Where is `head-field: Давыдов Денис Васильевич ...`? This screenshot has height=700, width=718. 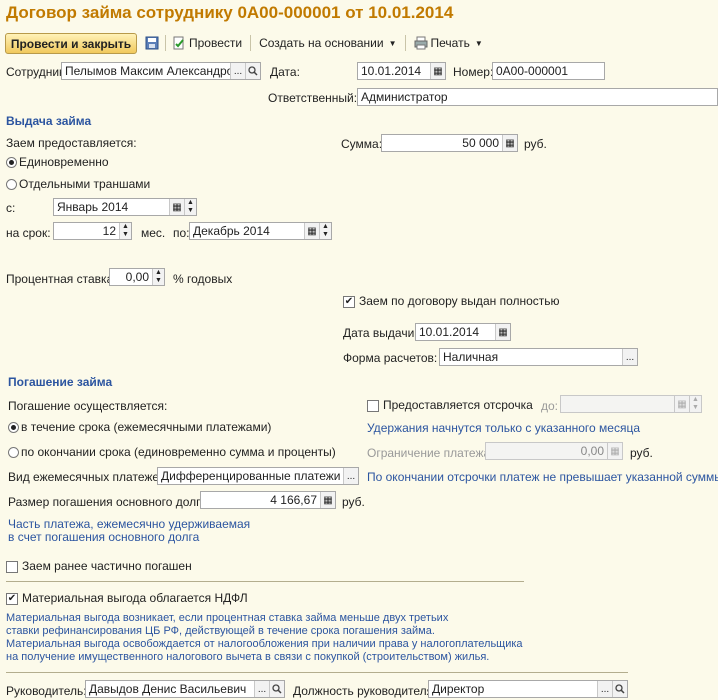 head-field: Давыдов Денис Васильевич ... is located at coordinates (185, 689).